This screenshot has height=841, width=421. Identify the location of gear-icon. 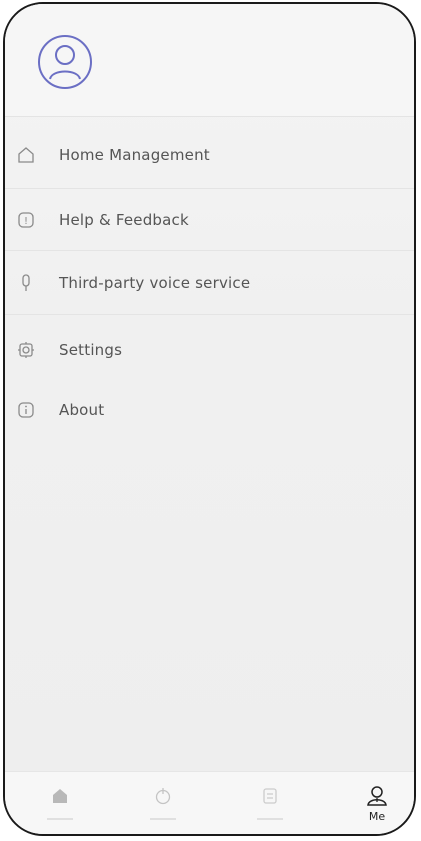
(26, 350).